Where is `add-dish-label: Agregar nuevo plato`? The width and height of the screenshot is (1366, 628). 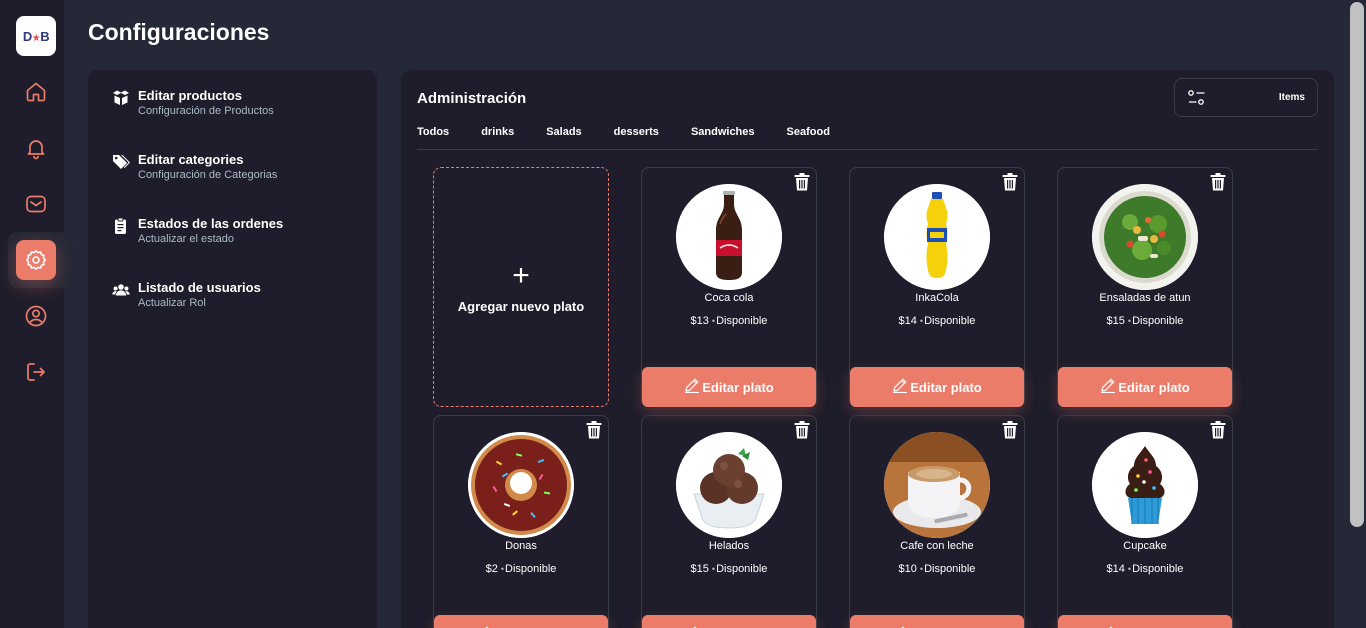 add-dish-label: Agregar nuevo plato is located at coordinates (521, 306).